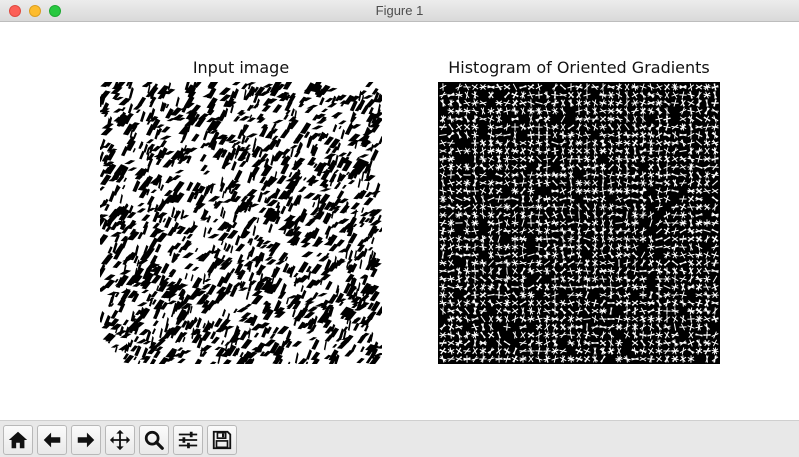 This screenshot has width=799, height=457. I want to click on magnifier-icon, so click(154, 440).